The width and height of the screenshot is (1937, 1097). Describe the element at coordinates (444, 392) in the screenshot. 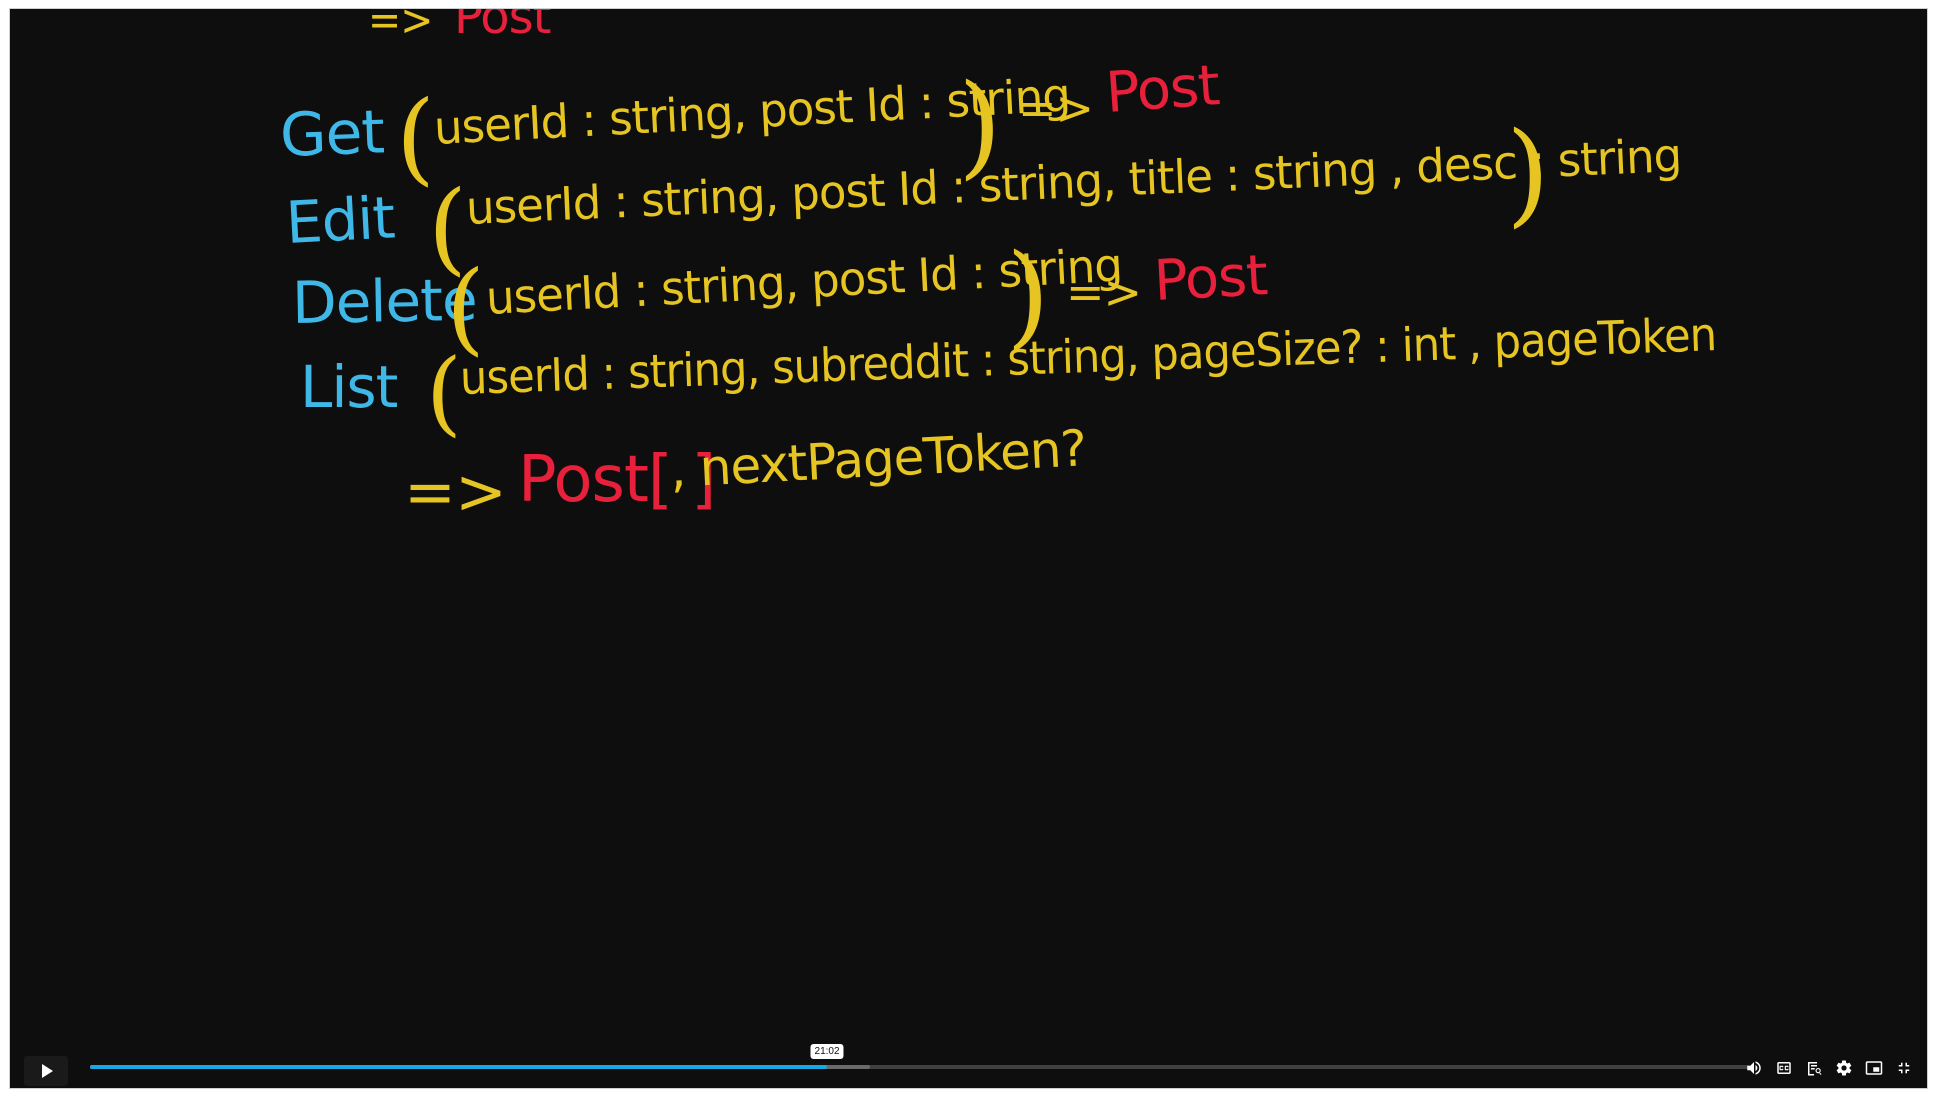

I see `list-open-paren: (` at that location.